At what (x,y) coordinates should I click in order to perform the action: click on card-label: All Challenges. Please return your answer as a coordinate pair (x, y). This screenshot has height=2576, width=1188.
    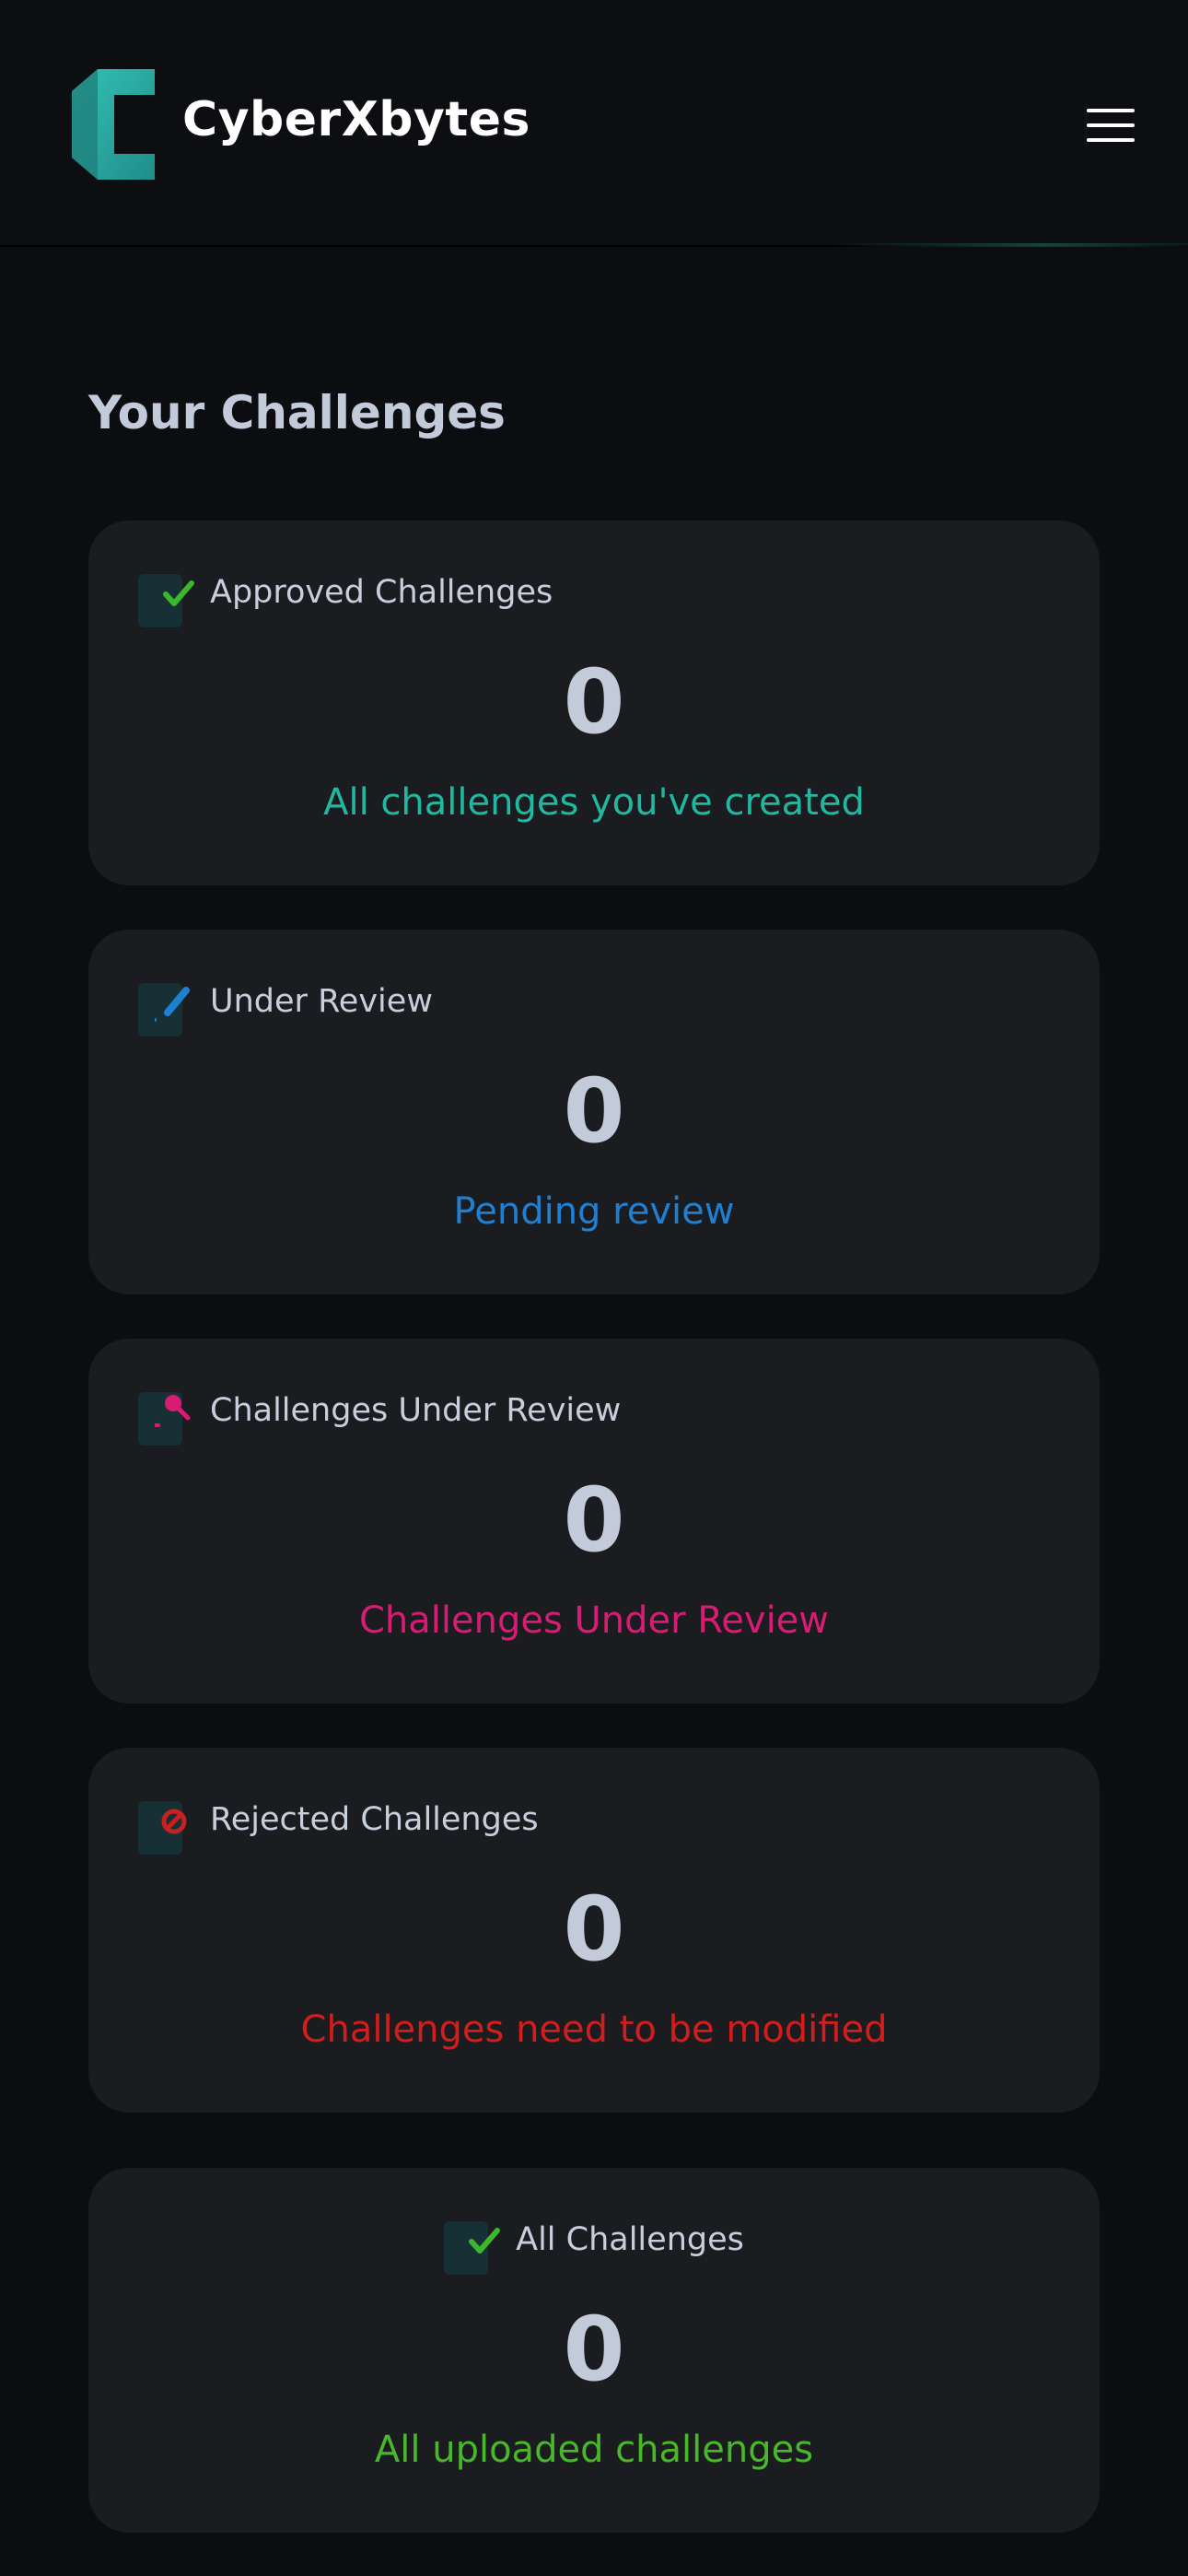
    Looking at the image, I should click on (630, 2239).